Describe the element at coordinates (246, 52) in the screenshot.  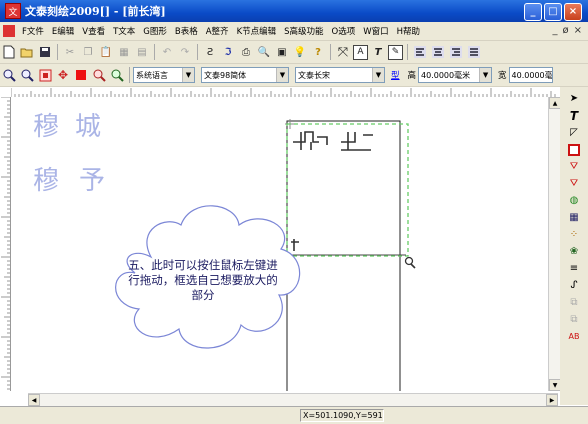
I see `print-icon: ⎙` at that location.